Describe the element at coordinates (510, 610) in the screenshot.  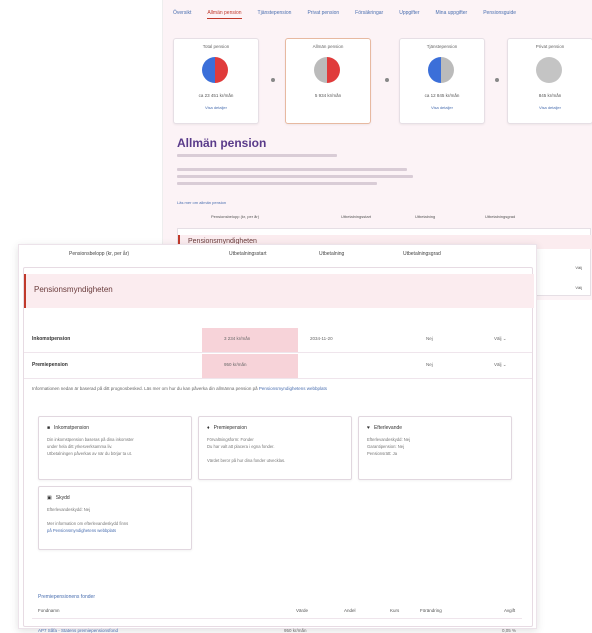
I see `col-header: Avgift` at that location.